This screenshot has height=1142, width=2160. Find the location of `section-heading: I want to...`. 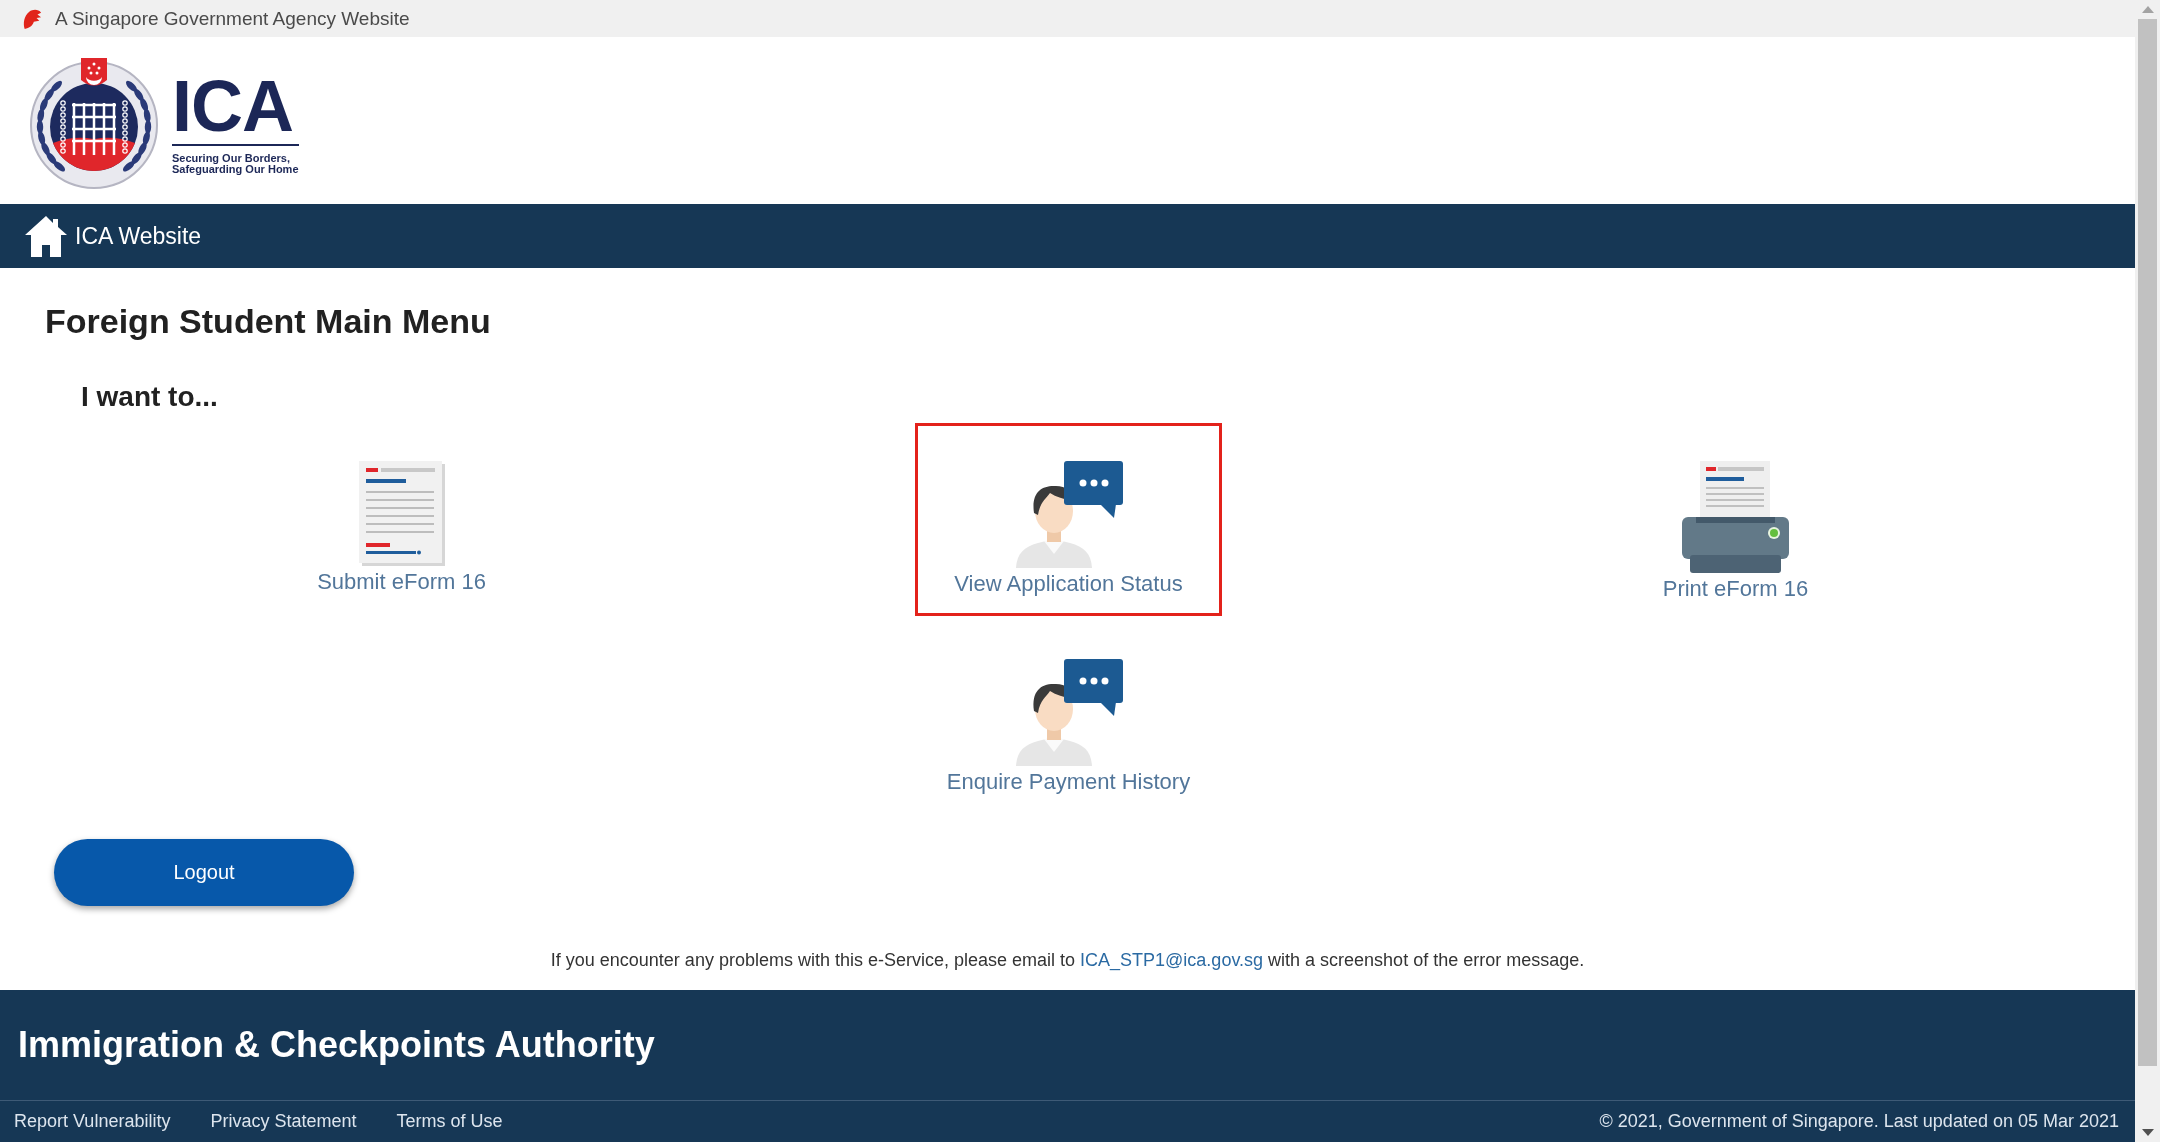

section-heading: I want to... is located at coordinates (149, 397).